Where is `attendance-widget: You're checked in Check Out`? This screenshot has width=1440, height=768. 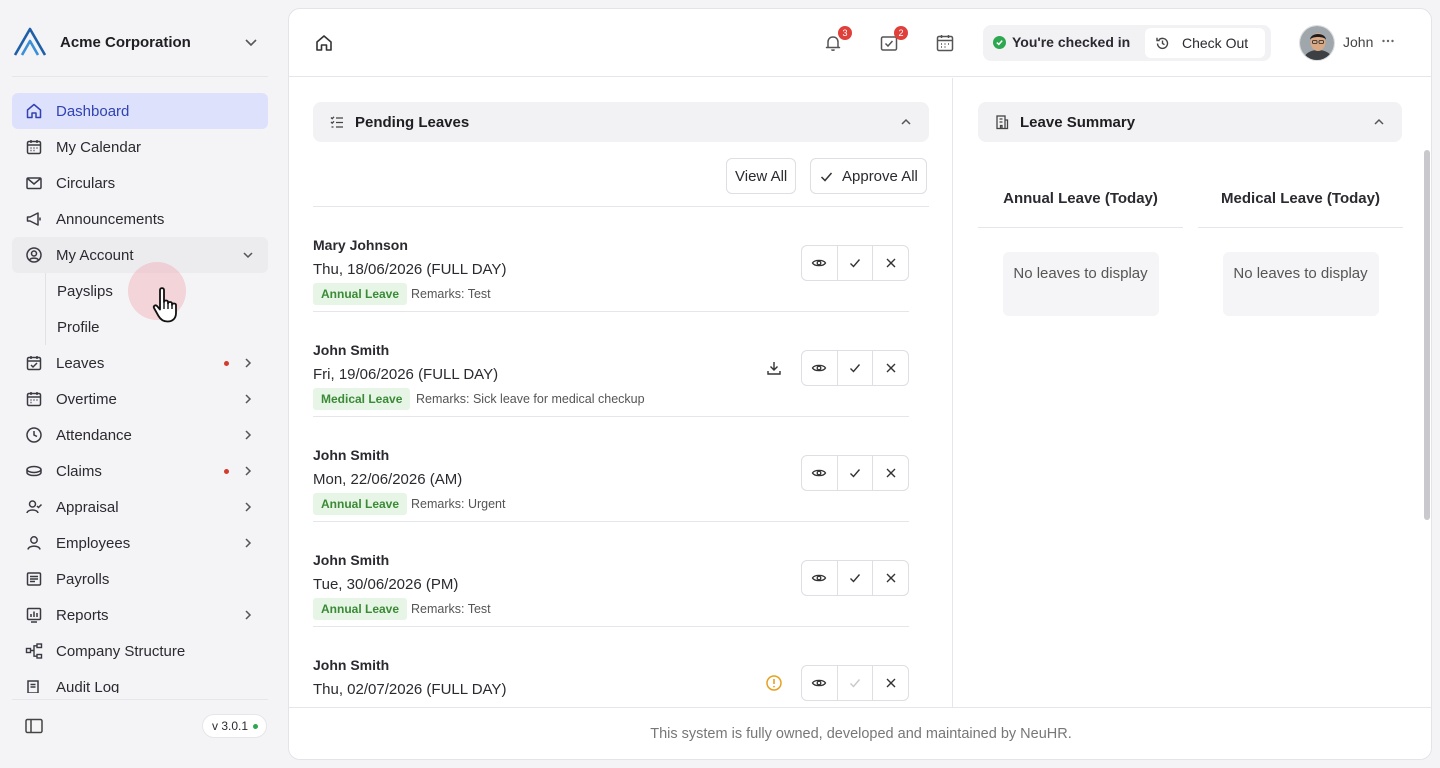 attendance-widget: You're checked in Check Out is located at coordinates (1127, 43).